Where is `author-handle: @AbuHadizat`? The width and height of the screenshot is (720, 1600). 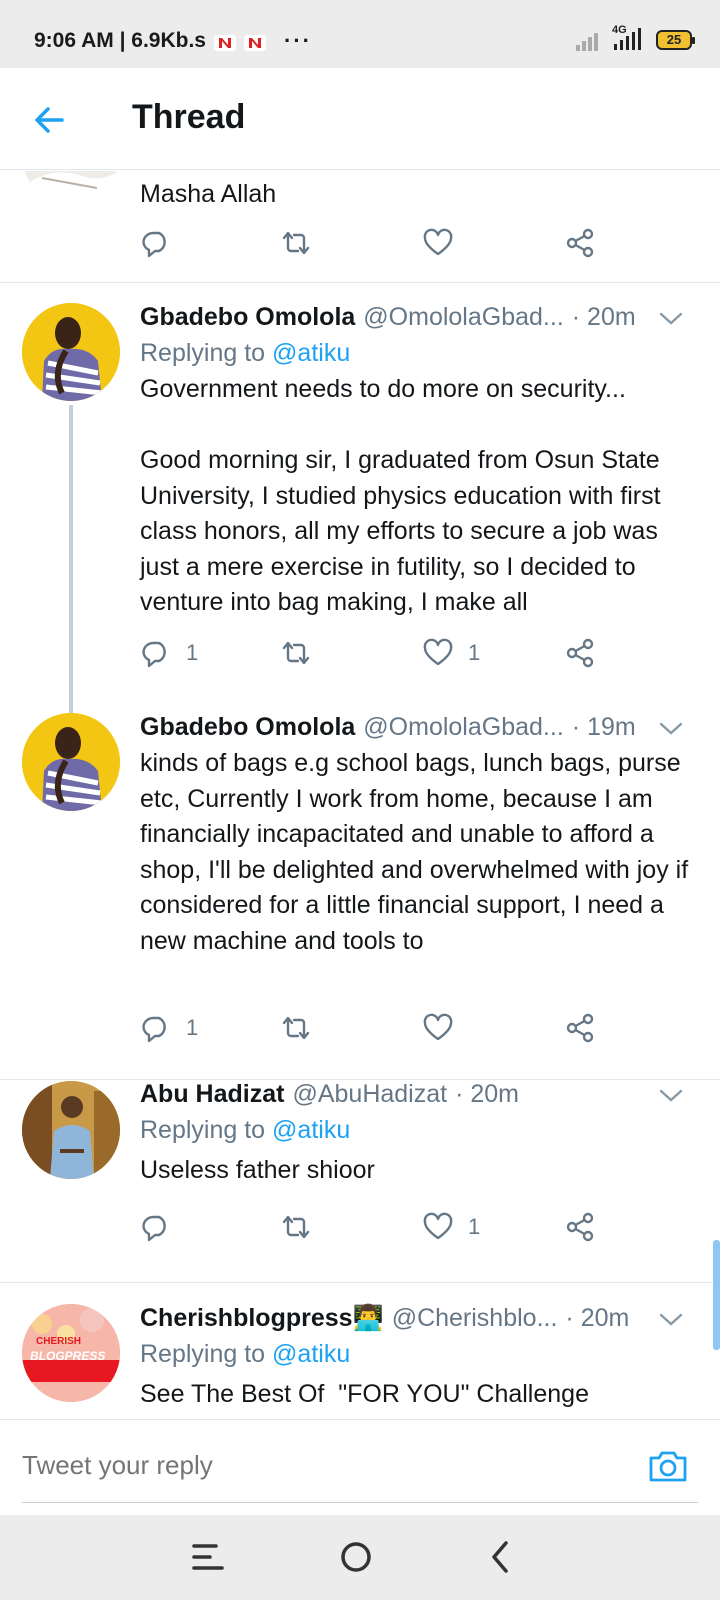
author-handle: @AbuHadizat is located at coordinates (369, 1094).